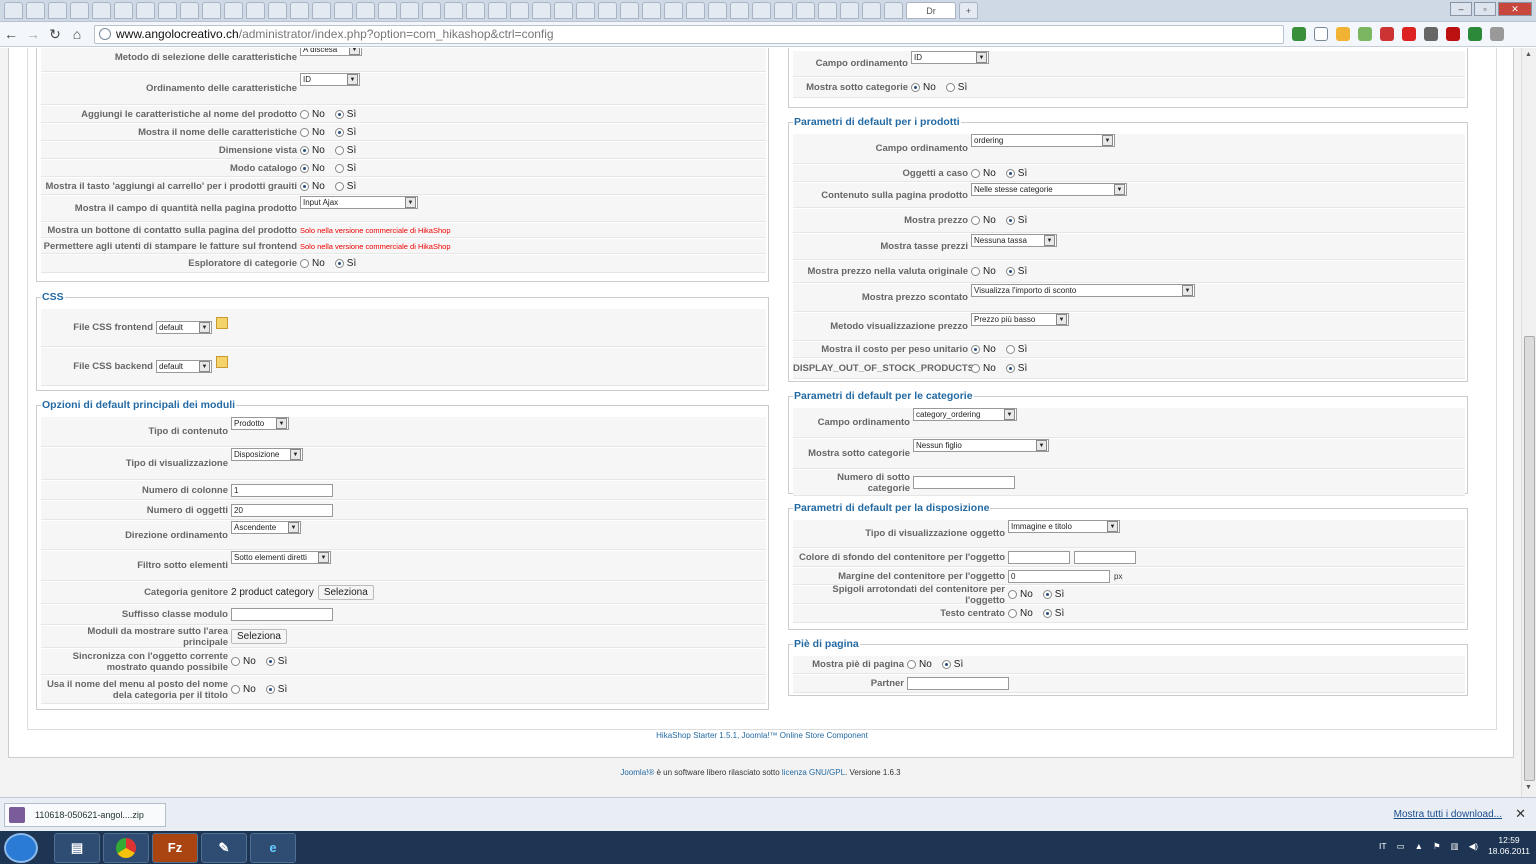 The height and width of the screenshot is (864, 1536). What do you see at coordinates (1528, 422) in the screenshot?
I see `vertical-scrollbar: ▲ ▼` at bounding box center [1528, 422].